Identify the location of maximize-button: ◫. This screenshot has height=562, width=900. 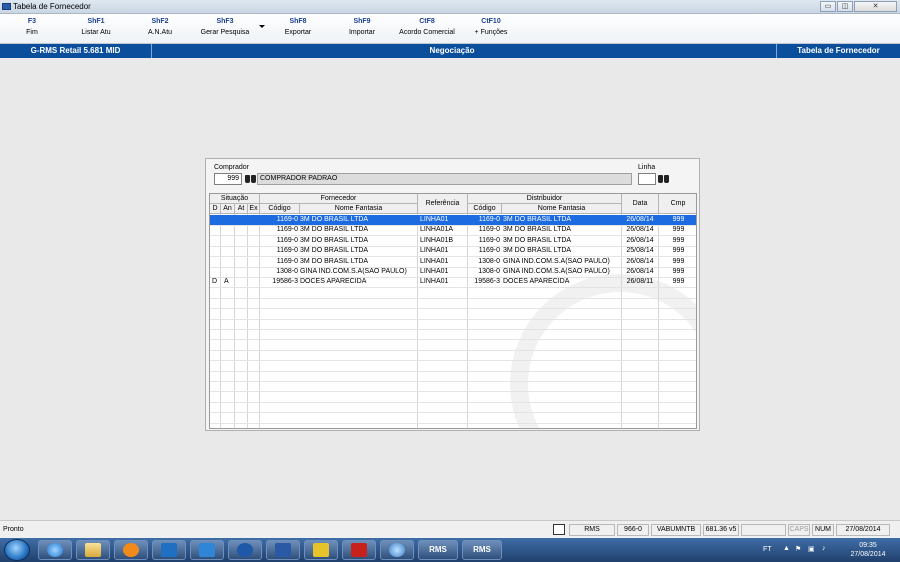
(845, 6).